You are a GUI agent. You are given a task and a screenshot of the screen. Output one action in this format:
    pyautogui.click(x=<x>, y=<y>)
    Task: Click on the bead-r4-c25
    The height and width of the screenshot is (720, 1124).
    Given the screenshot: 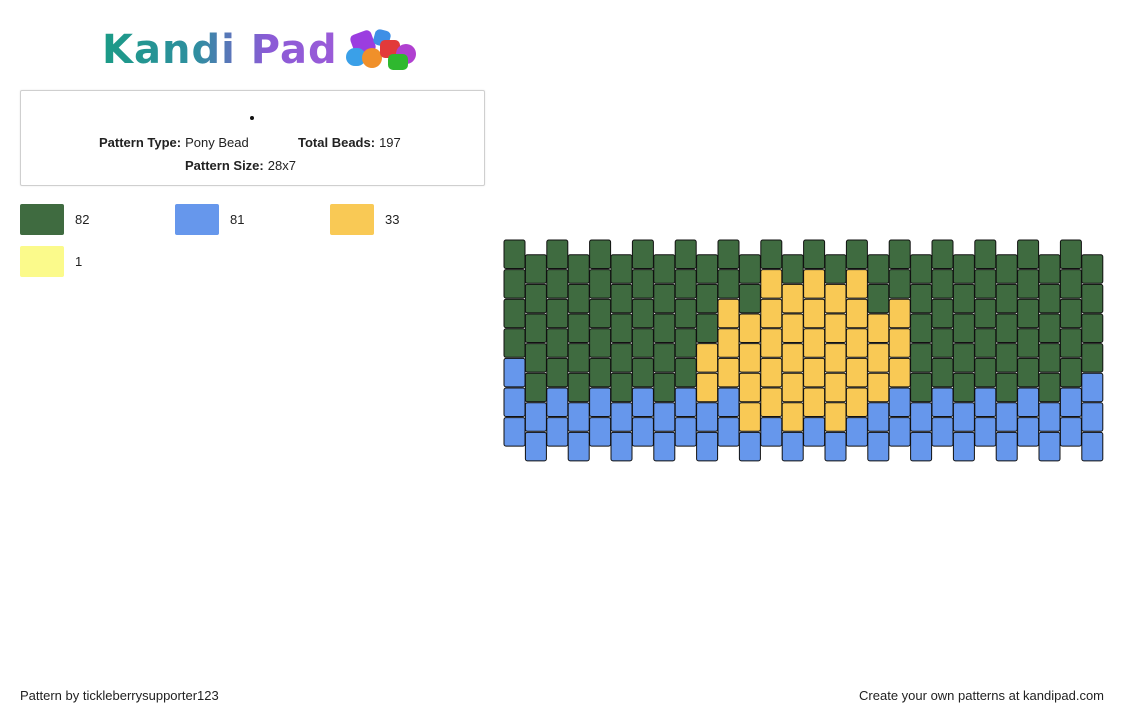 What is the action you would take?
    pyautogui.click(x=1049, y=387)
    